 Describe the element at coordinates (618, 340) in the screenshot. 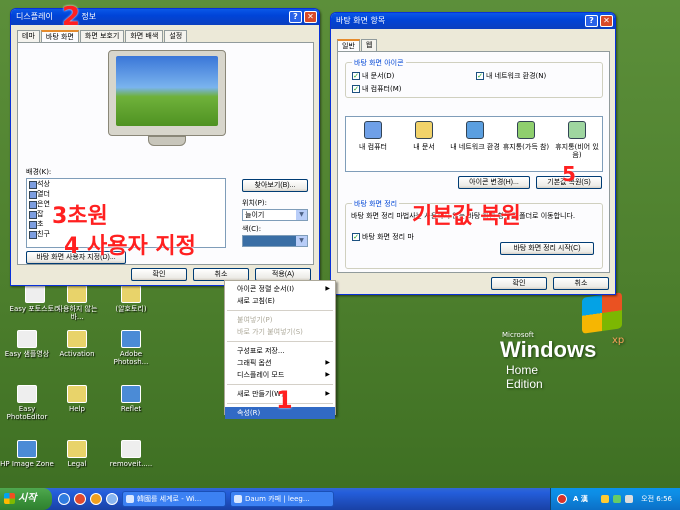

I see `logo-suffix: xp` at that location.